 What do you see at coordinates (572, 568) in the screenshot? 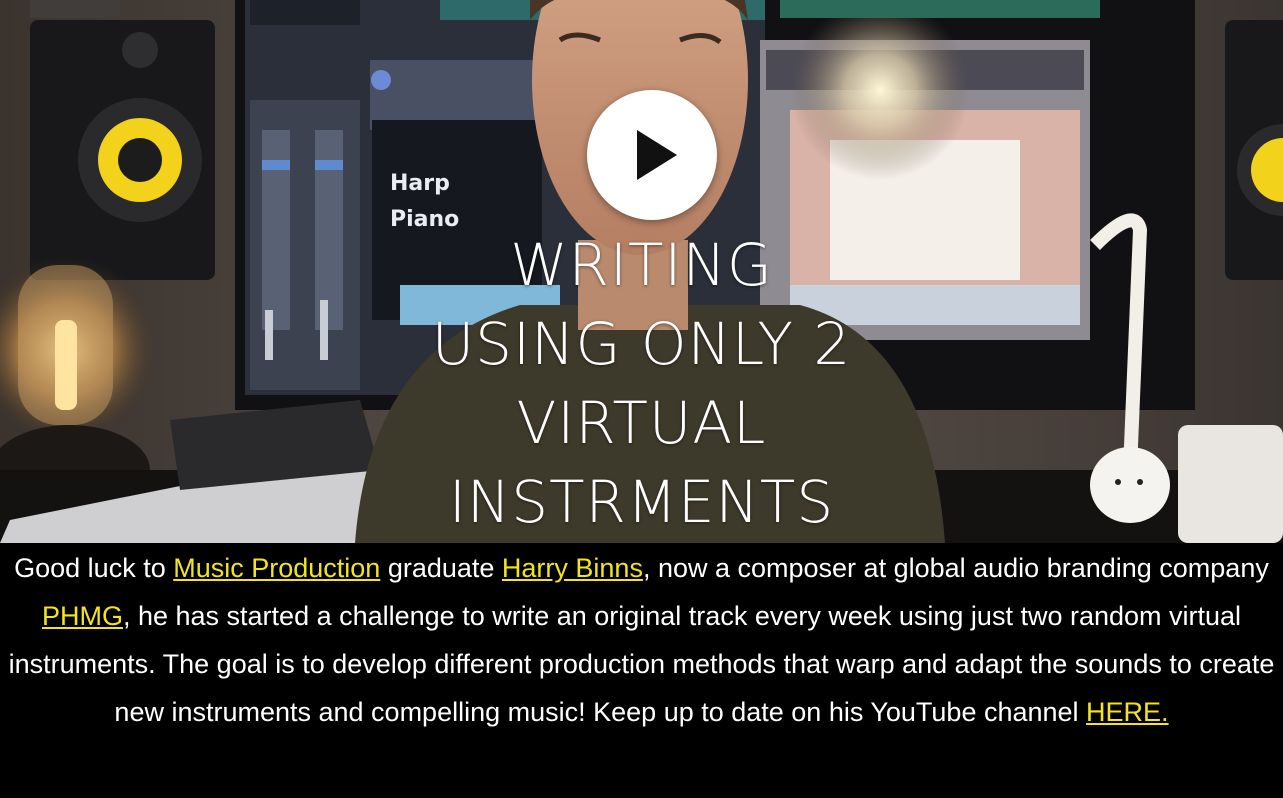
I see `harry-binns-link: Harry Binns` at bounding box center [572, 568].